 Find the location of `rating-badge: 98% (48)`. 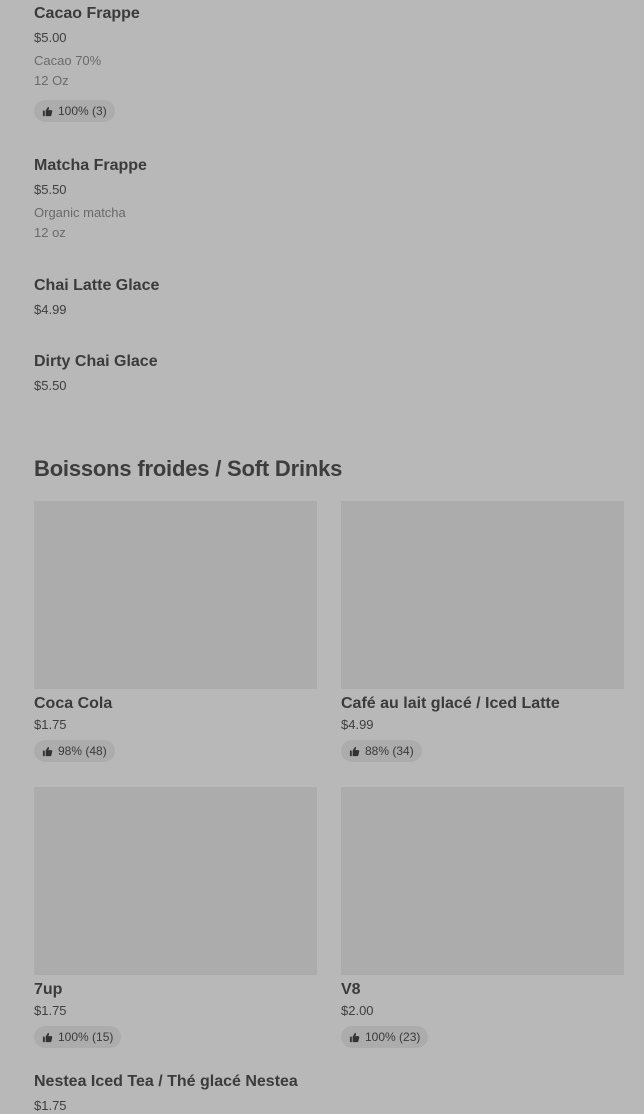

rating-badge: 98% (48) is located at coordinates (74, 751).